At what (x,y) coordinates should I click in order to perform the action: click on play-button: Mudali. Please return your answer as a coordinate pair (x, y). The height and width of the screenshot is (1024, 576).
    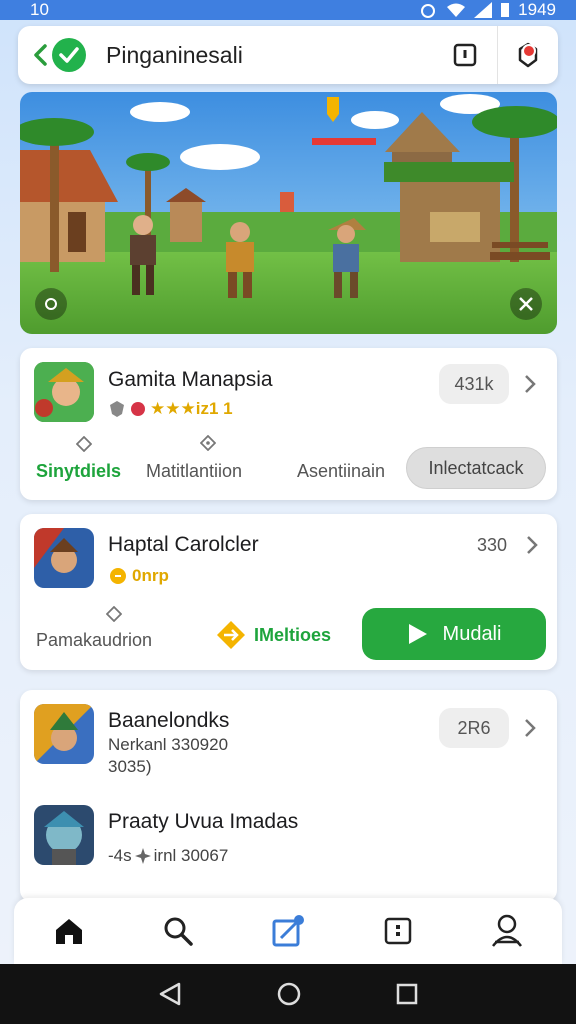
    Looking at the image, I should click on (454, 634).